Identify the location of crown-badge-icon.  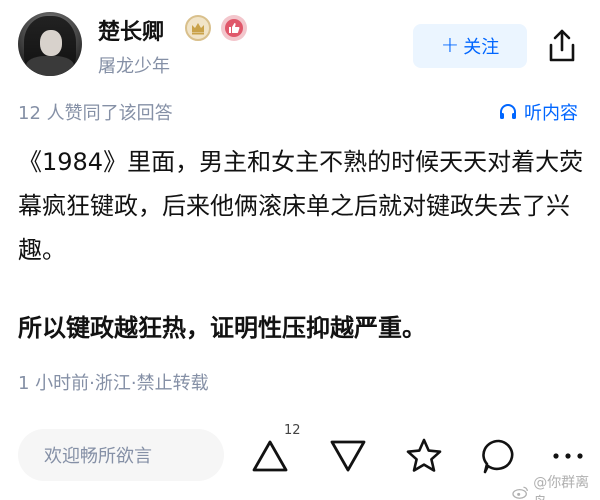
(198, 28).